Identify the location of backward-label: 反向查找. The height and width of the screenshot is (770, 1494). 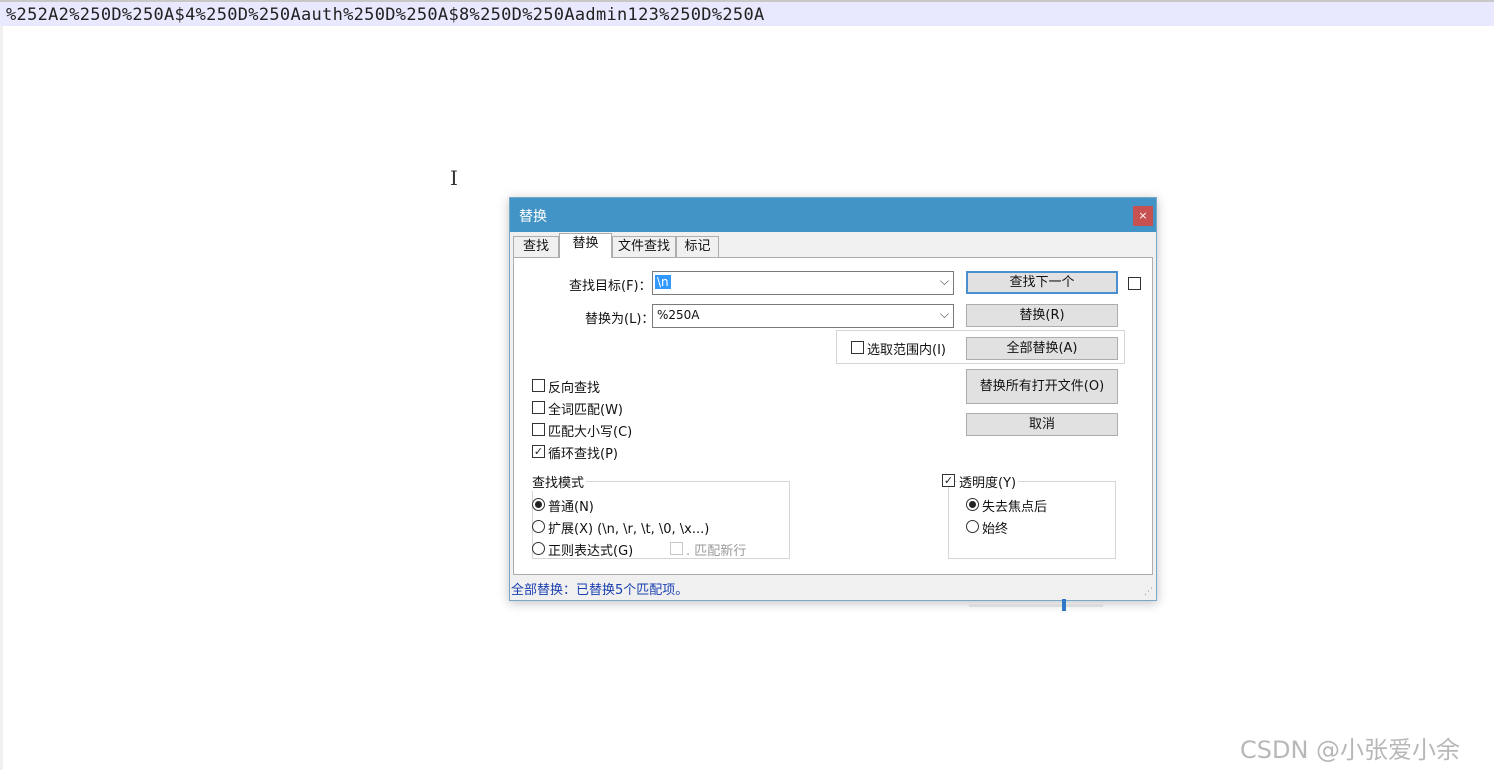
(574, 388).